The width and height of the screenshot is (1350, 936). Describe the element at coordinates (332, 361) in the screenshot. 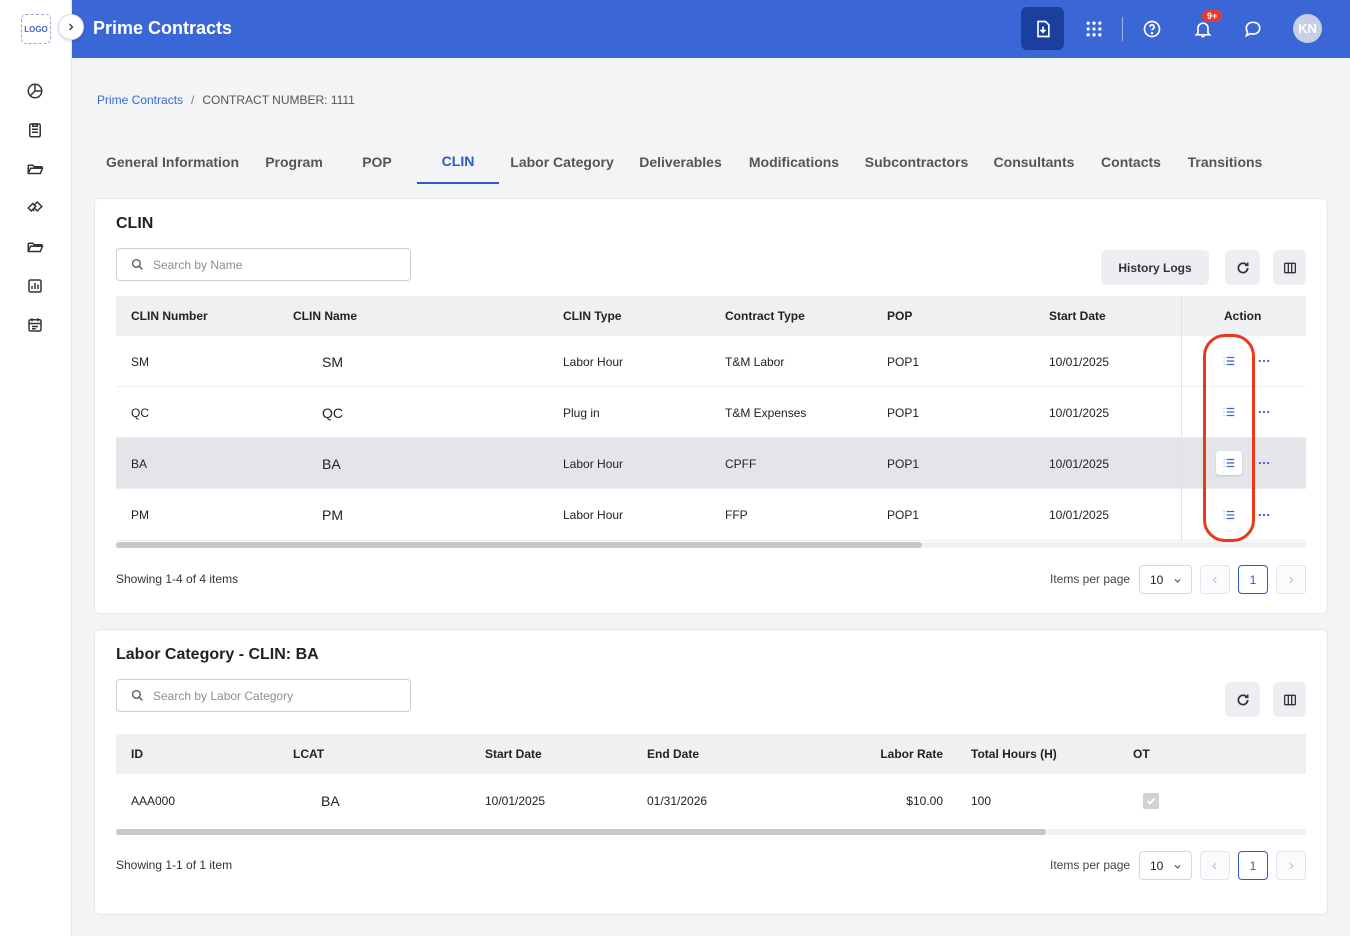

I see `clin-name-cell: SM` at that location.